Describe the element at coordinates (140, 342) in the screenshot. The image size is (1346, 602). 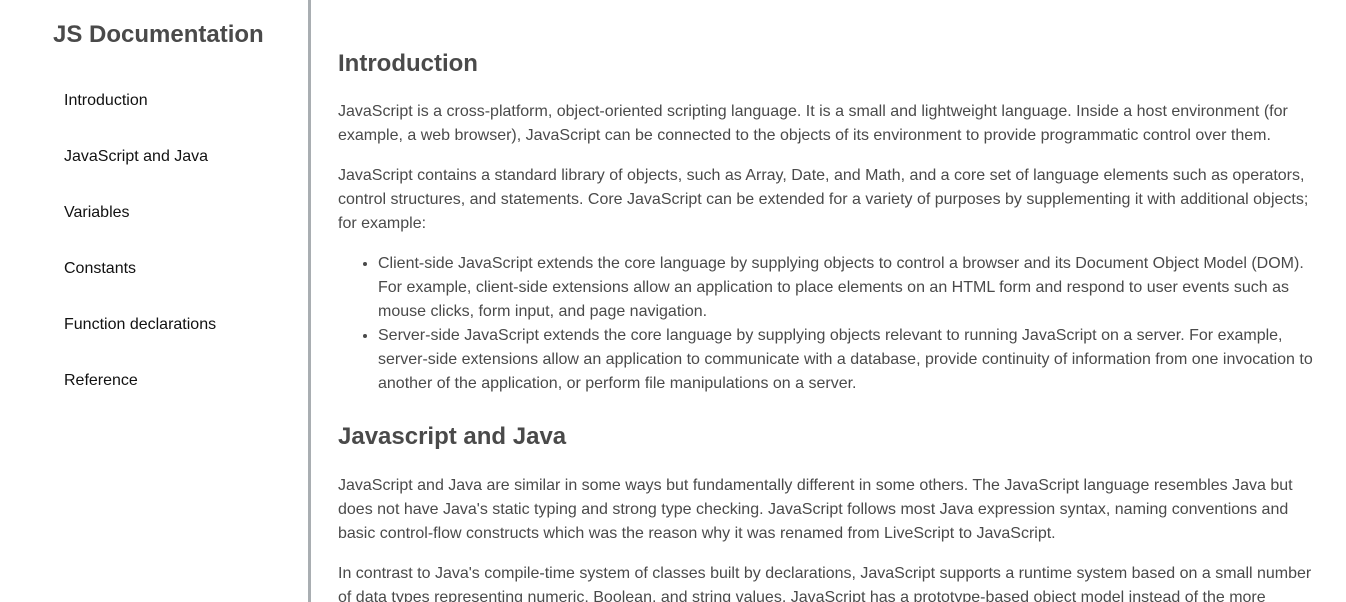
I see `nav-item-function-declarations: Function declarations` at that location.